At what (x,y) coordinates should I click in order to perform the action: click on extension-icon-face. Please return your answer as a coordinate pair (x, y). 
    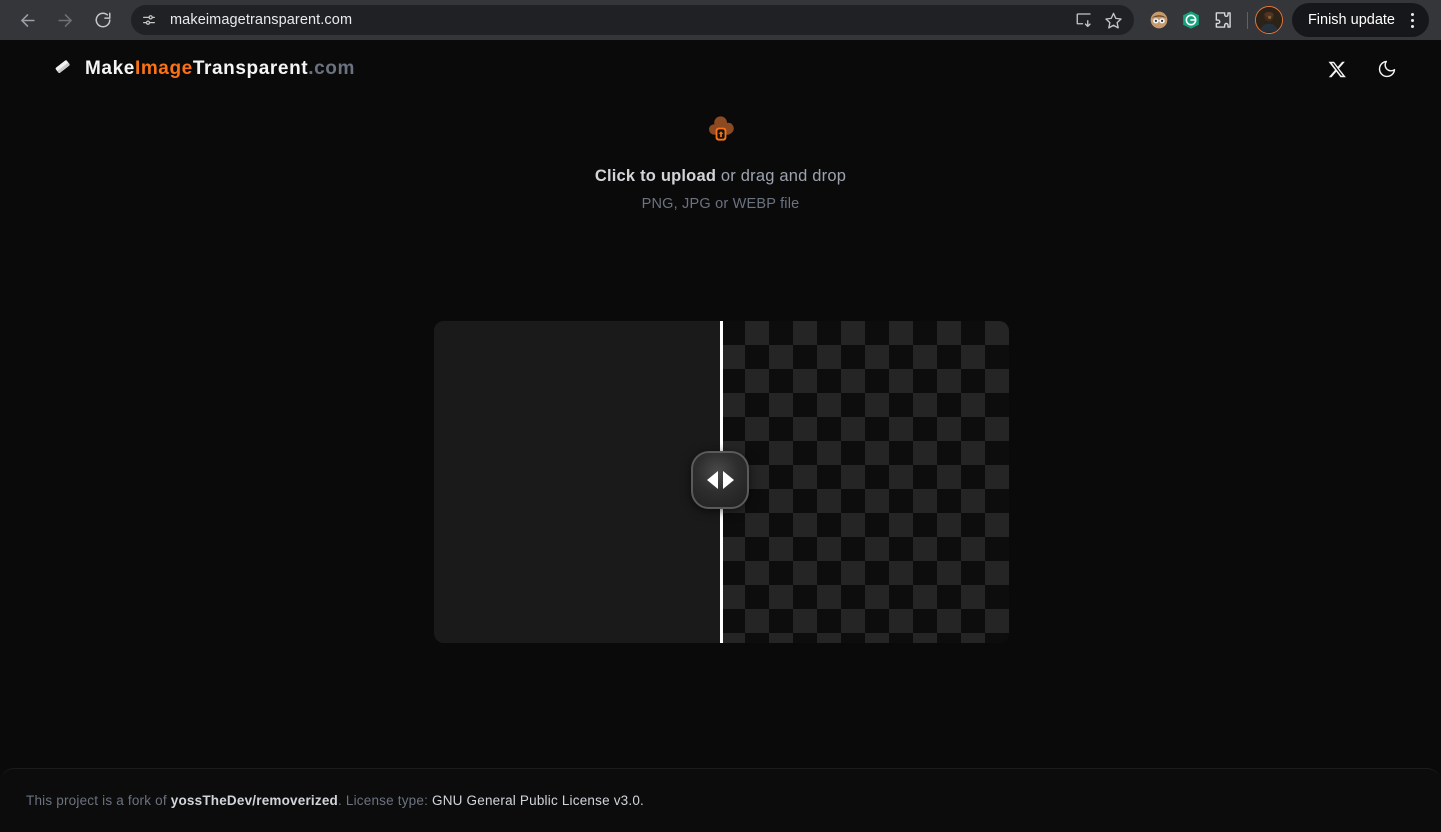
    Looking at the image, I should click on (1159, 20).